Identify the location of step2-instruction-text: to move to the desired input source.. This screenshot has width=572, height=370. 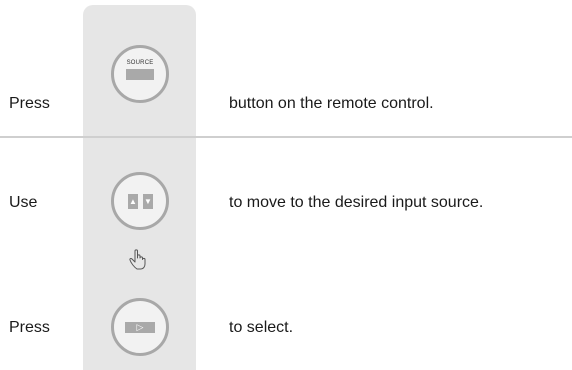
(356, 202).